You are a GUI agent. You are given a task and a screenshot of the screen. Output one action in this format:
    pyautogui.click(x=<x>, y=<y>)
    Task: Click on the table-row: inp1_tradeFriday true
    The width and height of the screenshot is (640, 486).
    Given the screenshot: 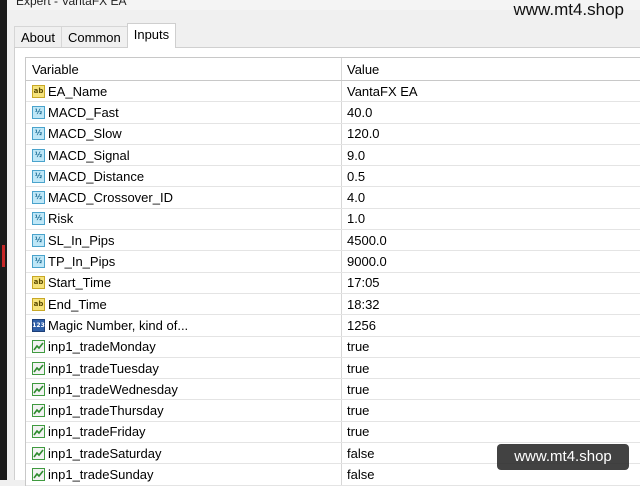 What is the action you would take?
    pyautogui.click(x=333, y=432)
    